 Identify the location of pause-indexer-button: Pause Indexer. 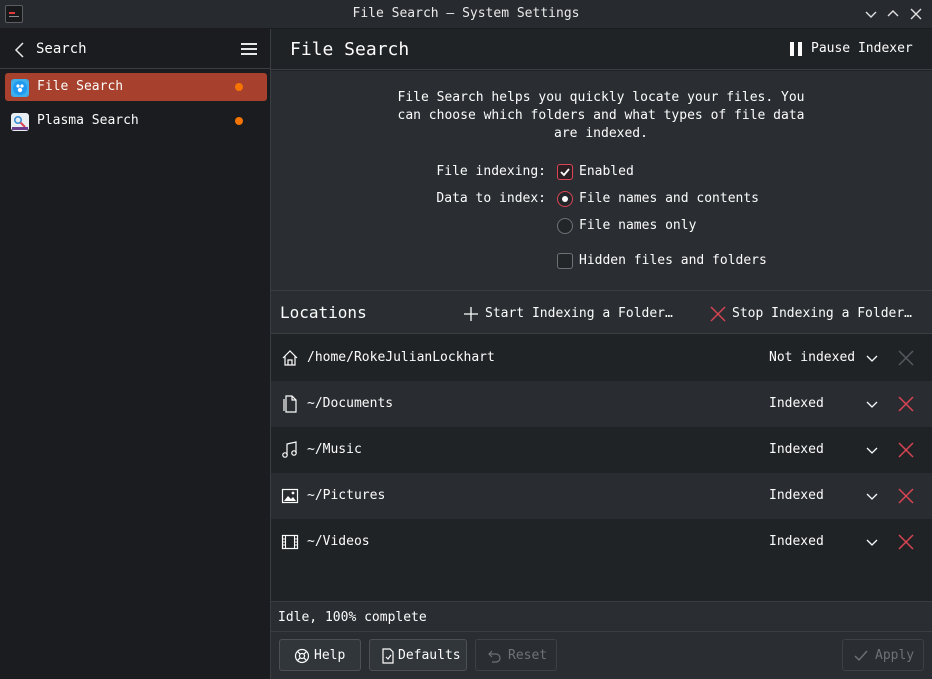
(856, 50).